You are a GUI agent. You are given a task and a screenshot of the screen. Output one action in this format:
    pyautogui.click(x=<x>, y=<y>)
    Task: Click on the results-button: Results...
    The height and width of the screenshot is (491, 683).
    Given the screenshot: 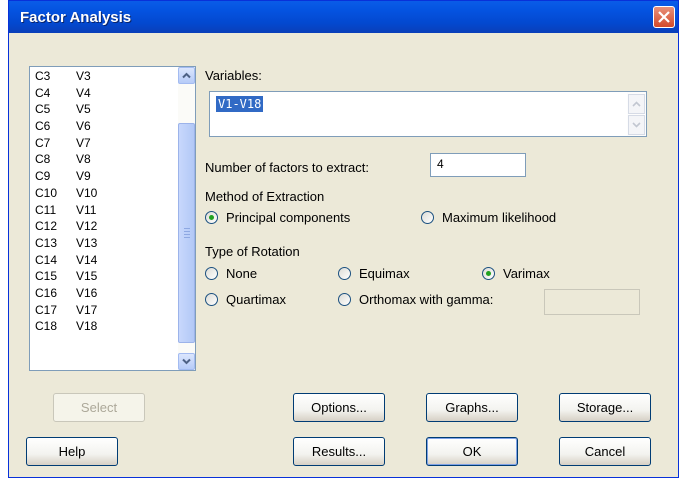 What is the action you would take?
    pyautogui.click(x=339, y=451)
    